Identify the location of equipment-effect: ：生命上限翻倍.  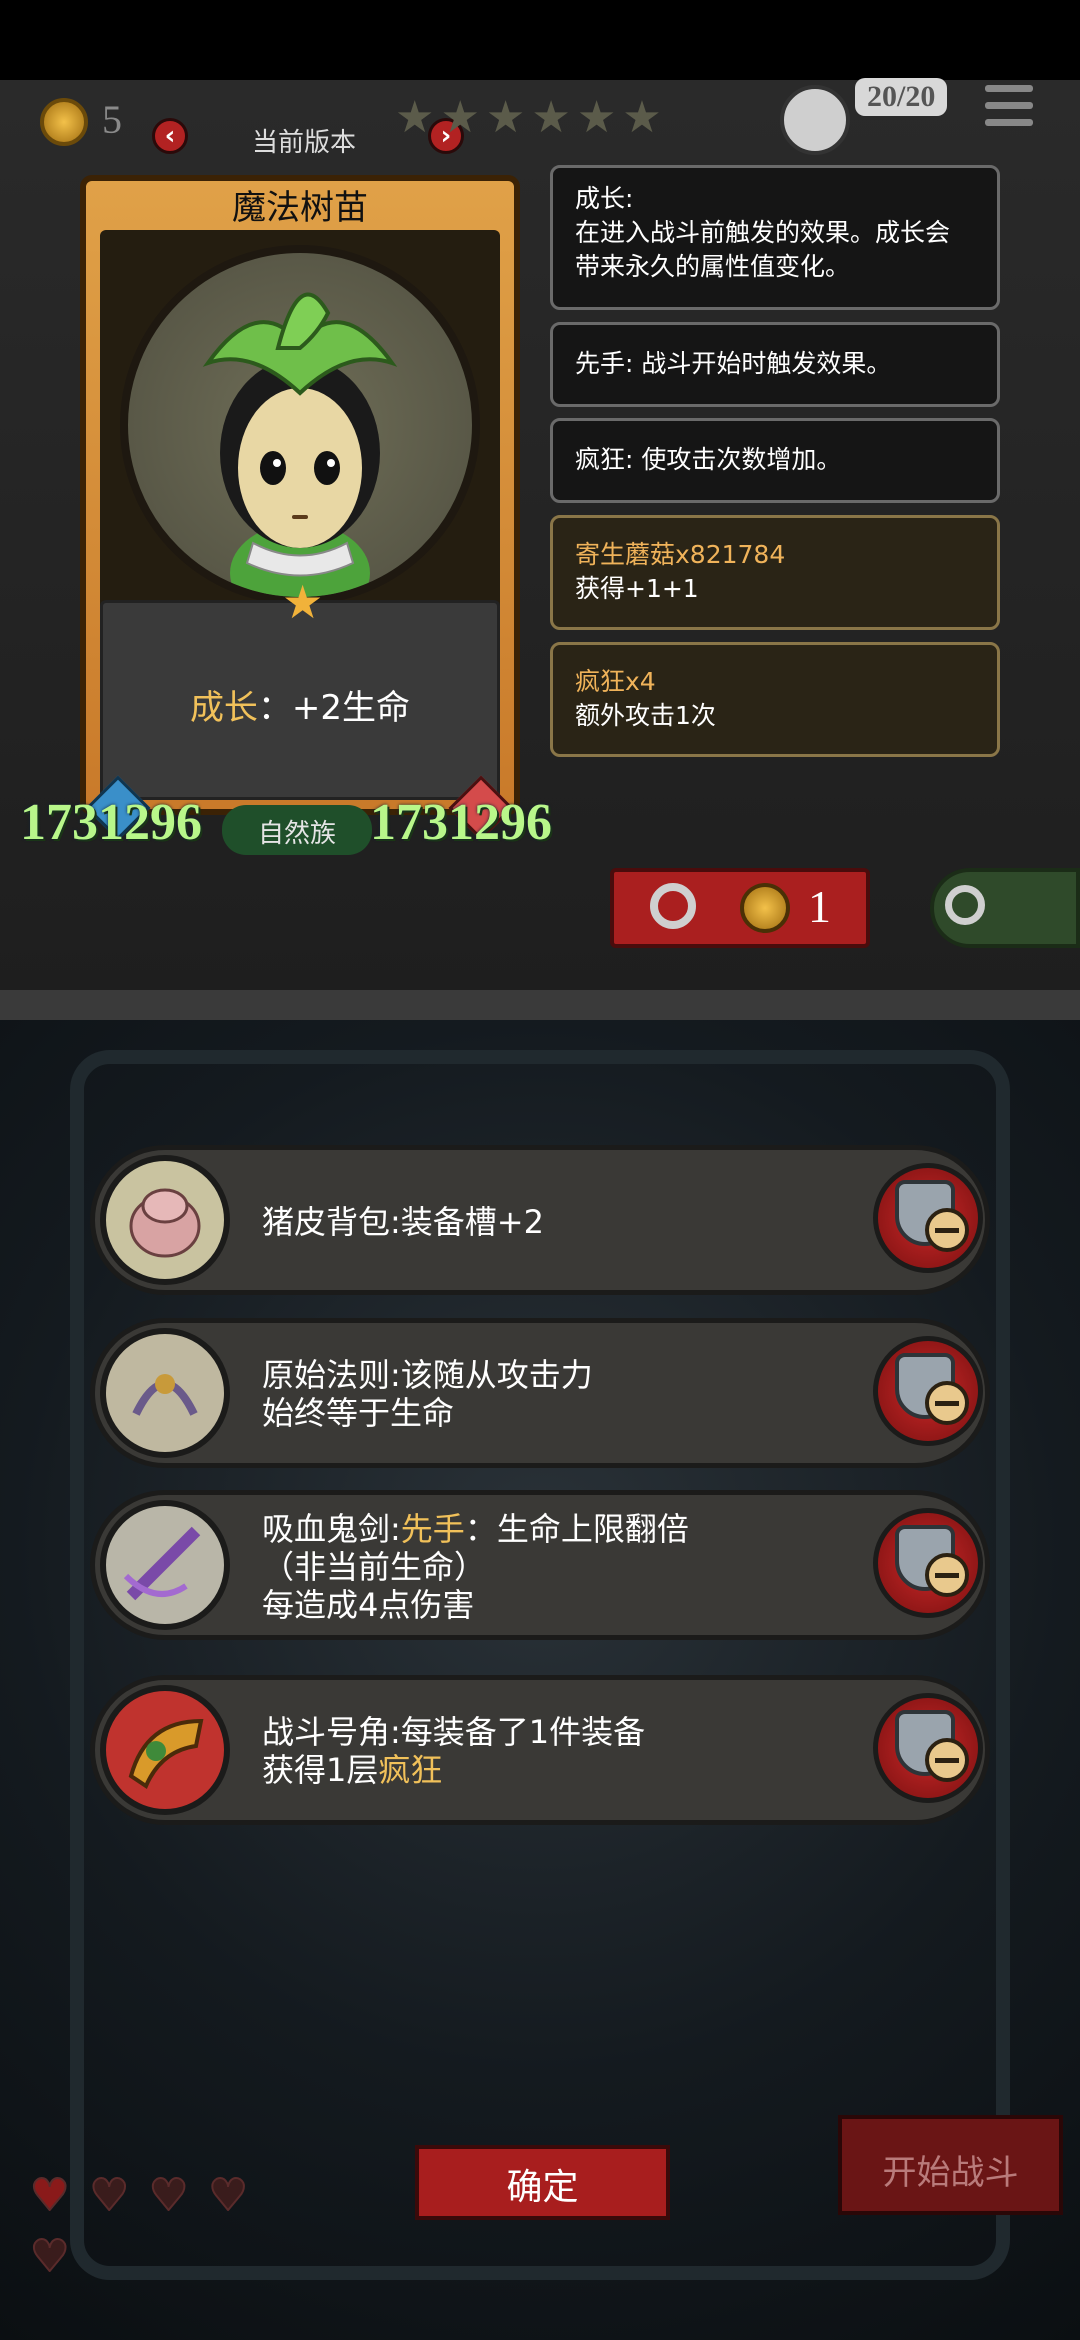
(576, 1529).